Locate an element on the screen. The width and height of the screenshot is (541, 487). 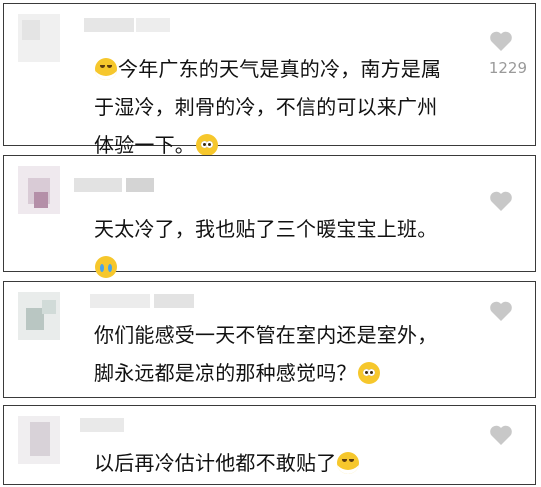
comment-text: 你们能感受一天不管在室内还是室外，脚永远都是凉的那种感觉吗？ is located at coordinates (266, 354).